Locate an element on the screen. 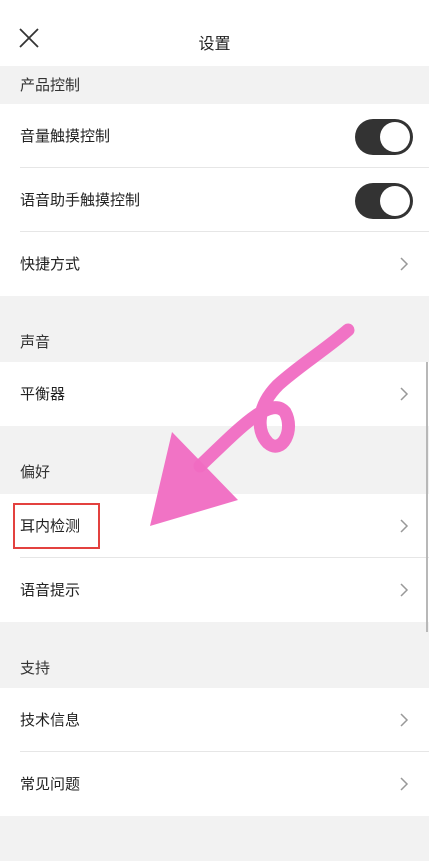 The image size is (429, 861). section-header-sound: 声音 is located at coordinates (214, 329).